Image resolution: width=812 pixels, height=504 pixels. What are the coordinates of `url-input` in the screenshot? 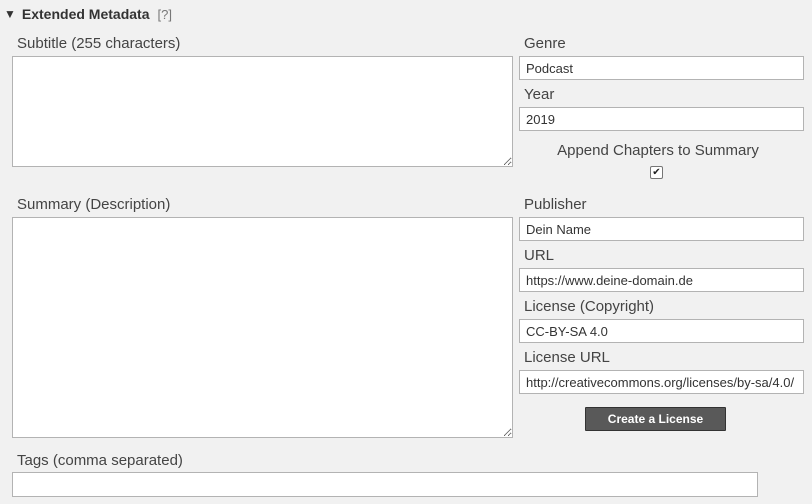 It's located at (661, 280).